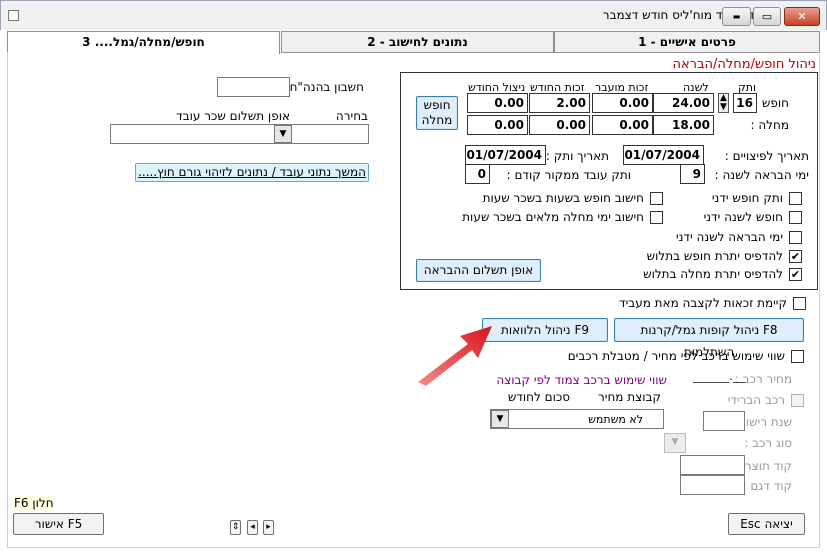 The height and width of the screenshot is (555, 827). What do you see at coordinates (417, 41) in the screenshot?
I see `tab-calc-data: נתונים לחישוב - 2` at bounding box center [417, 41].